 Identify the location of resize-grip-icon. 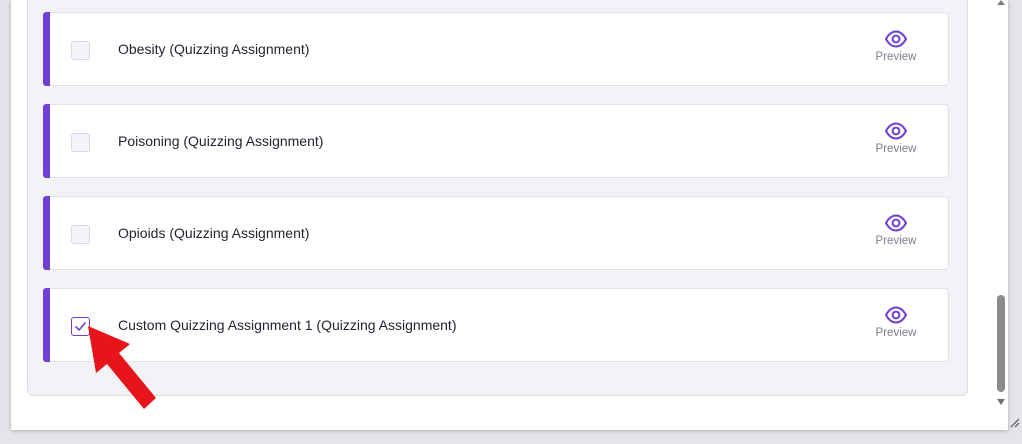
(1014, 422).